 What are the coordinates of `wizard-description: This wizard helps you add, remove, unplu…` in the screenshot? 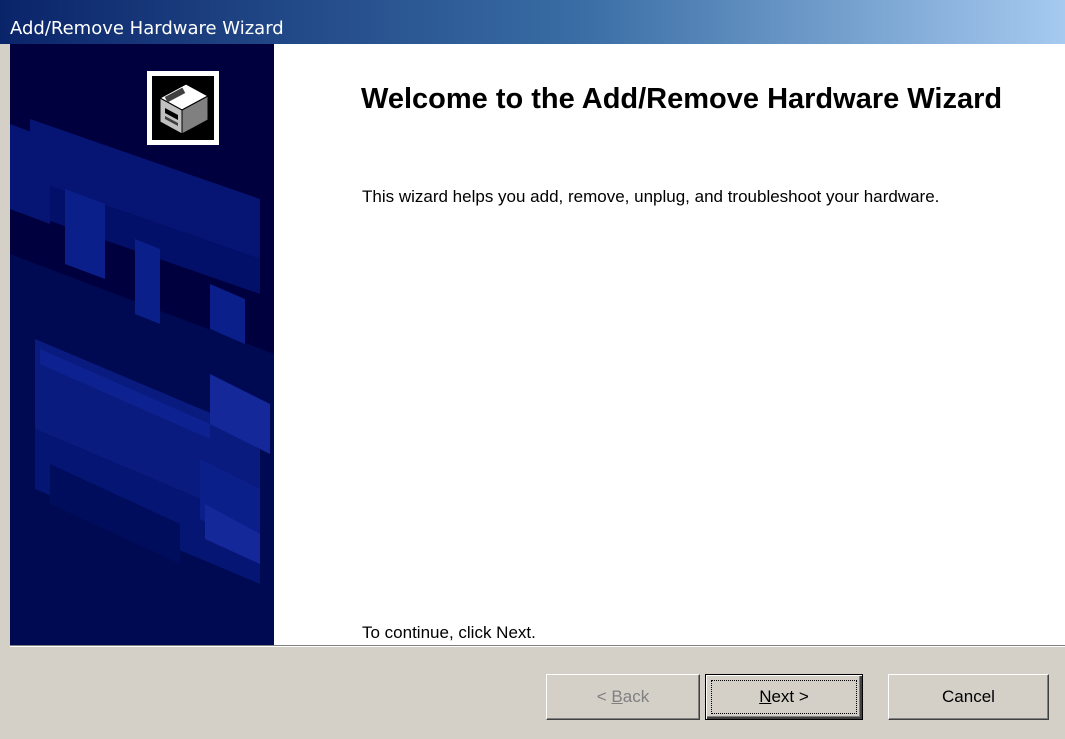 It's located at (651, 196).